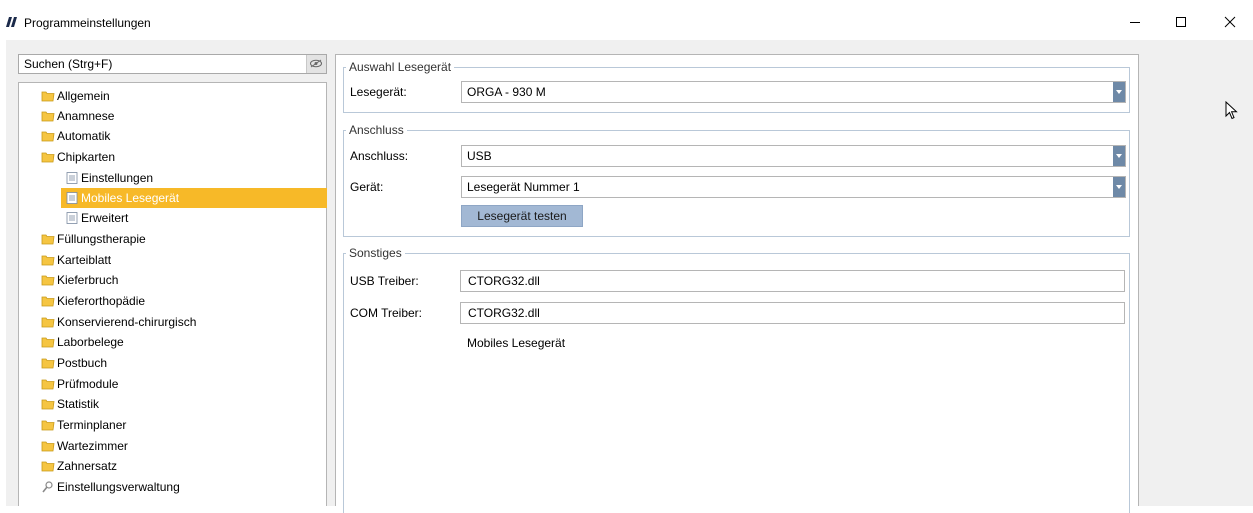  What do you see at coordinates (181, 116) in the screenshot?
I see `tree-item-anamnese: Anamnese` at bounding box center [181, 116].